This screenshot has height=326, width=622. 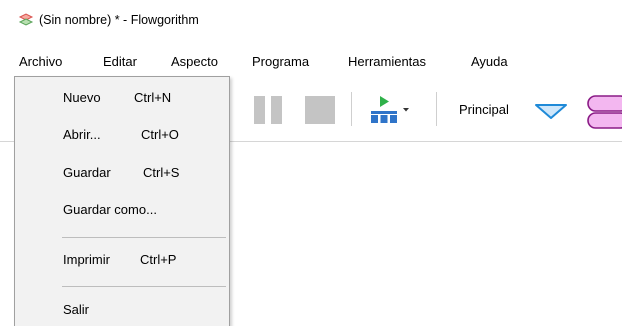 I want to click on terminal-shape-icon, so click(x=603, y=112).